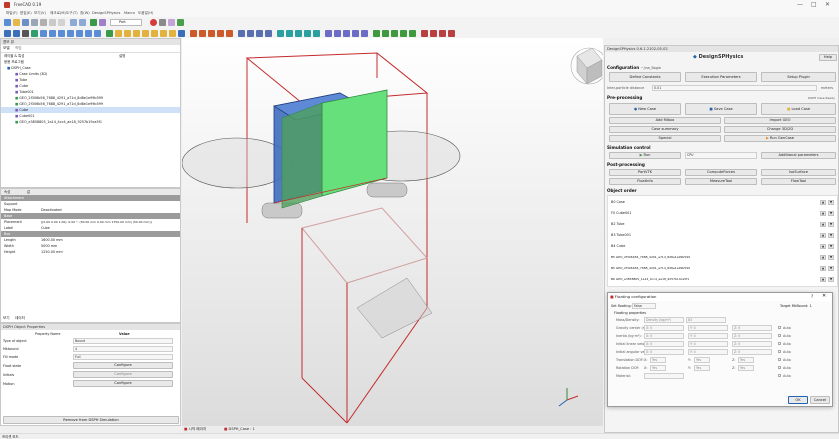 This screenshot has width=839, height=439. What do you see at coordinates (123, 349) in the screenshot?
I see `mkbound-input: 4` at bounding box center [123, 349].